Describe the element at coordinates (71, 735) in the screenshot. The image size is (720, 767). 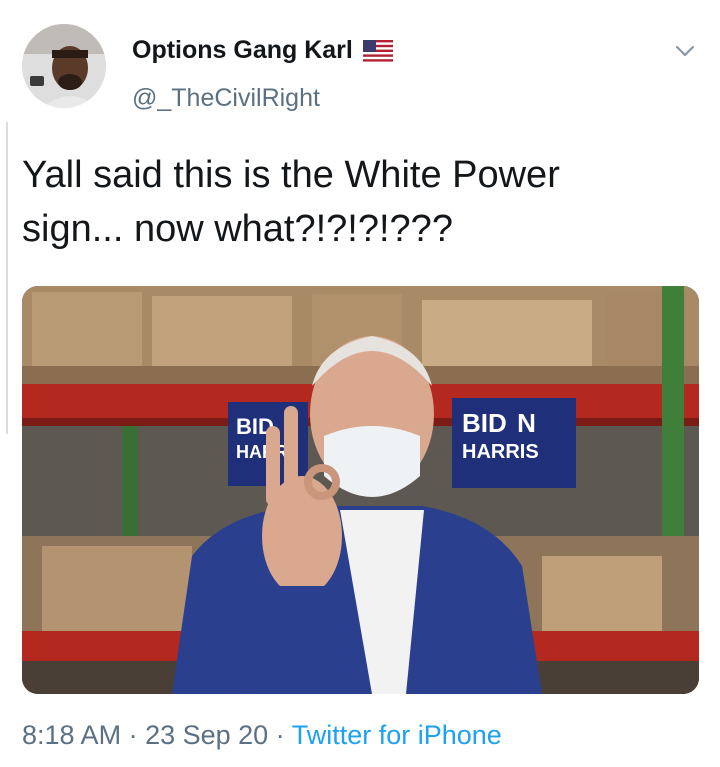
I see `tweet-time: 8:18 AM` at that location.